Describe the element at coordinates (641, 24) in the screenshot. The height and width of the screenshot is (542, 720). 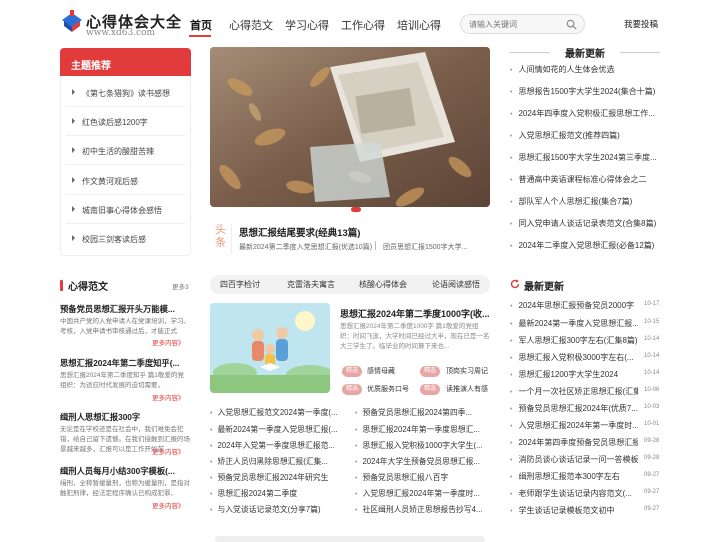
I see `submit-article-button: 我要投稿` at that location.